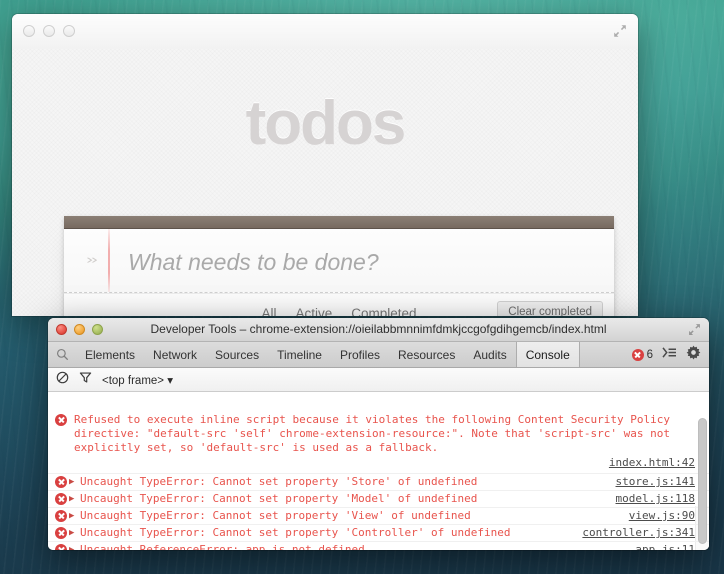 The height and width of the screenshot is (574, 724). What do you see at coordinates (649, 354) in the screenshot?
I see `error-count-label: 6` at bounding box center [649, 354].